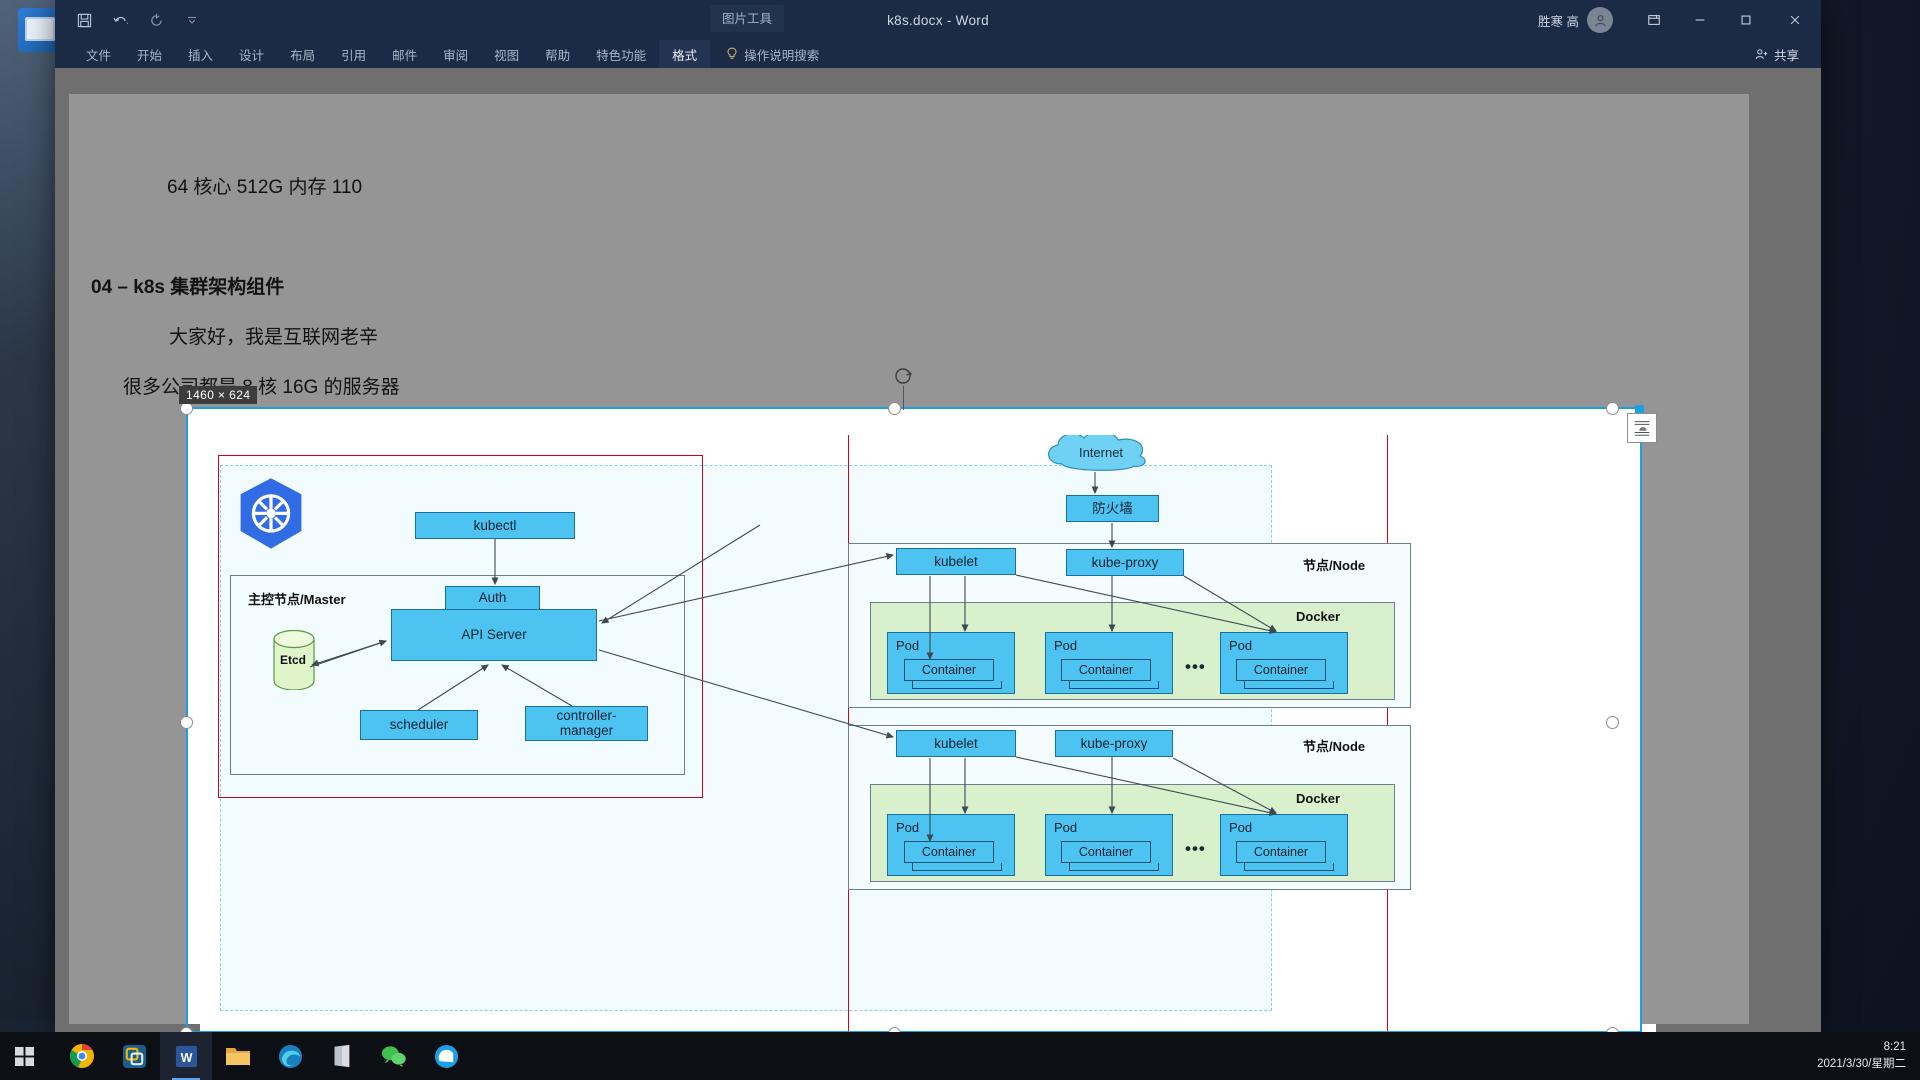  What do you see at coordinates (297, 599) in the screenshot?
I see `master-group-label: 主控节点/Master` at bounding box center [297, 599].